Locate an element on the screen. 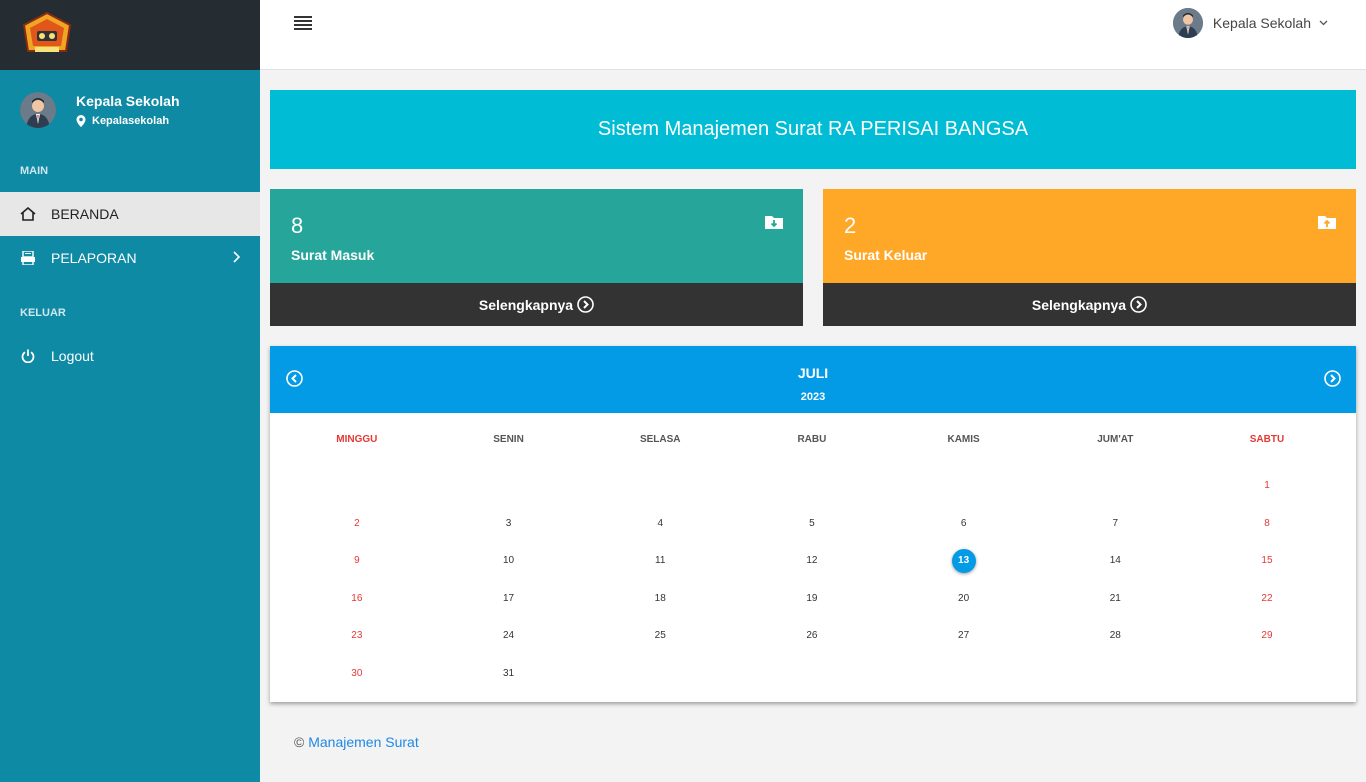  calendar-day: 22 is located at coordinates (1267, 599).